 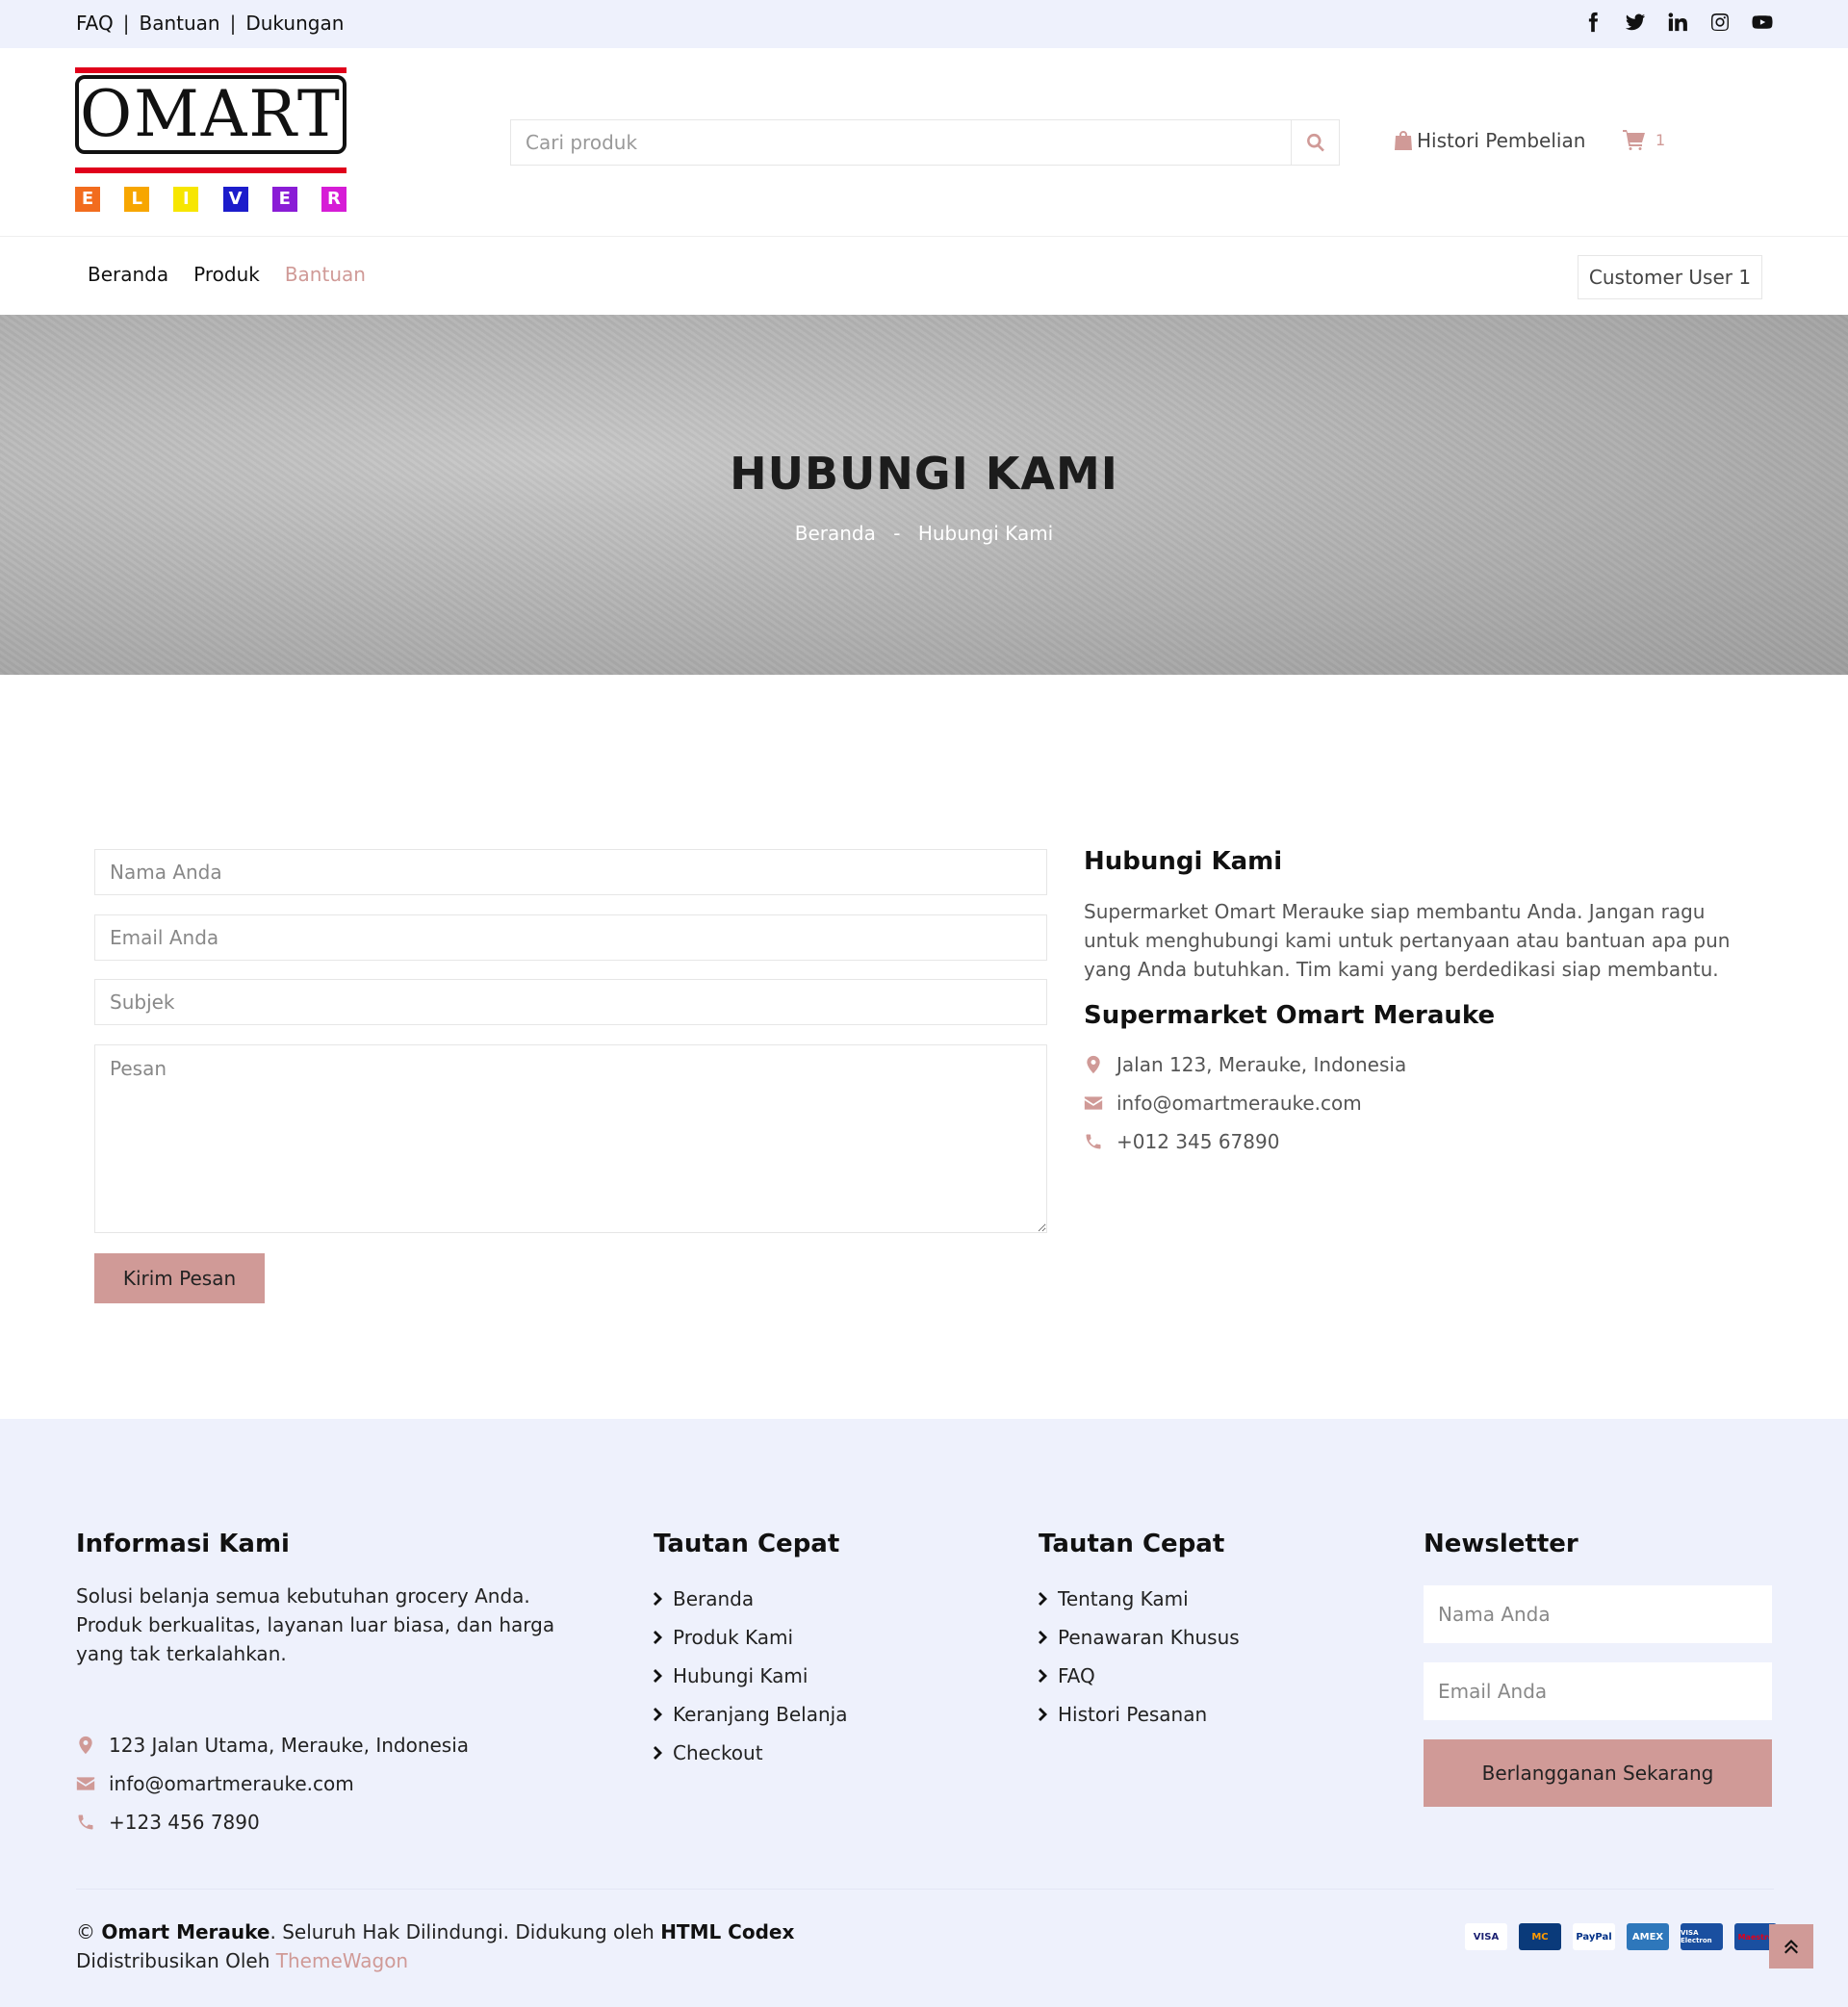 I want to click on facebook-icon, so click(x=1593, y=22).